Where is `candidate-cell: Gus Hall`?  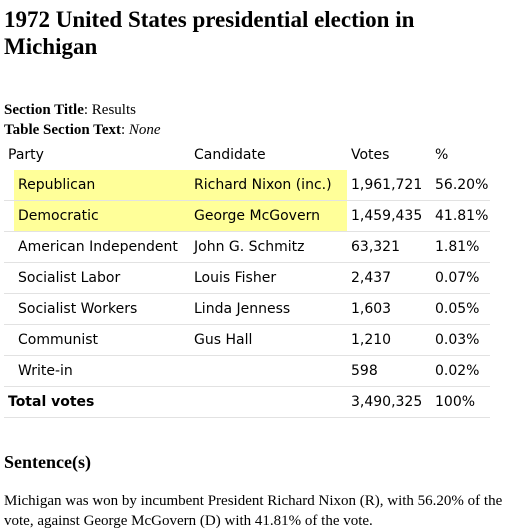
candidate-cell: Gus Hall is located at coordinates (268, 340).